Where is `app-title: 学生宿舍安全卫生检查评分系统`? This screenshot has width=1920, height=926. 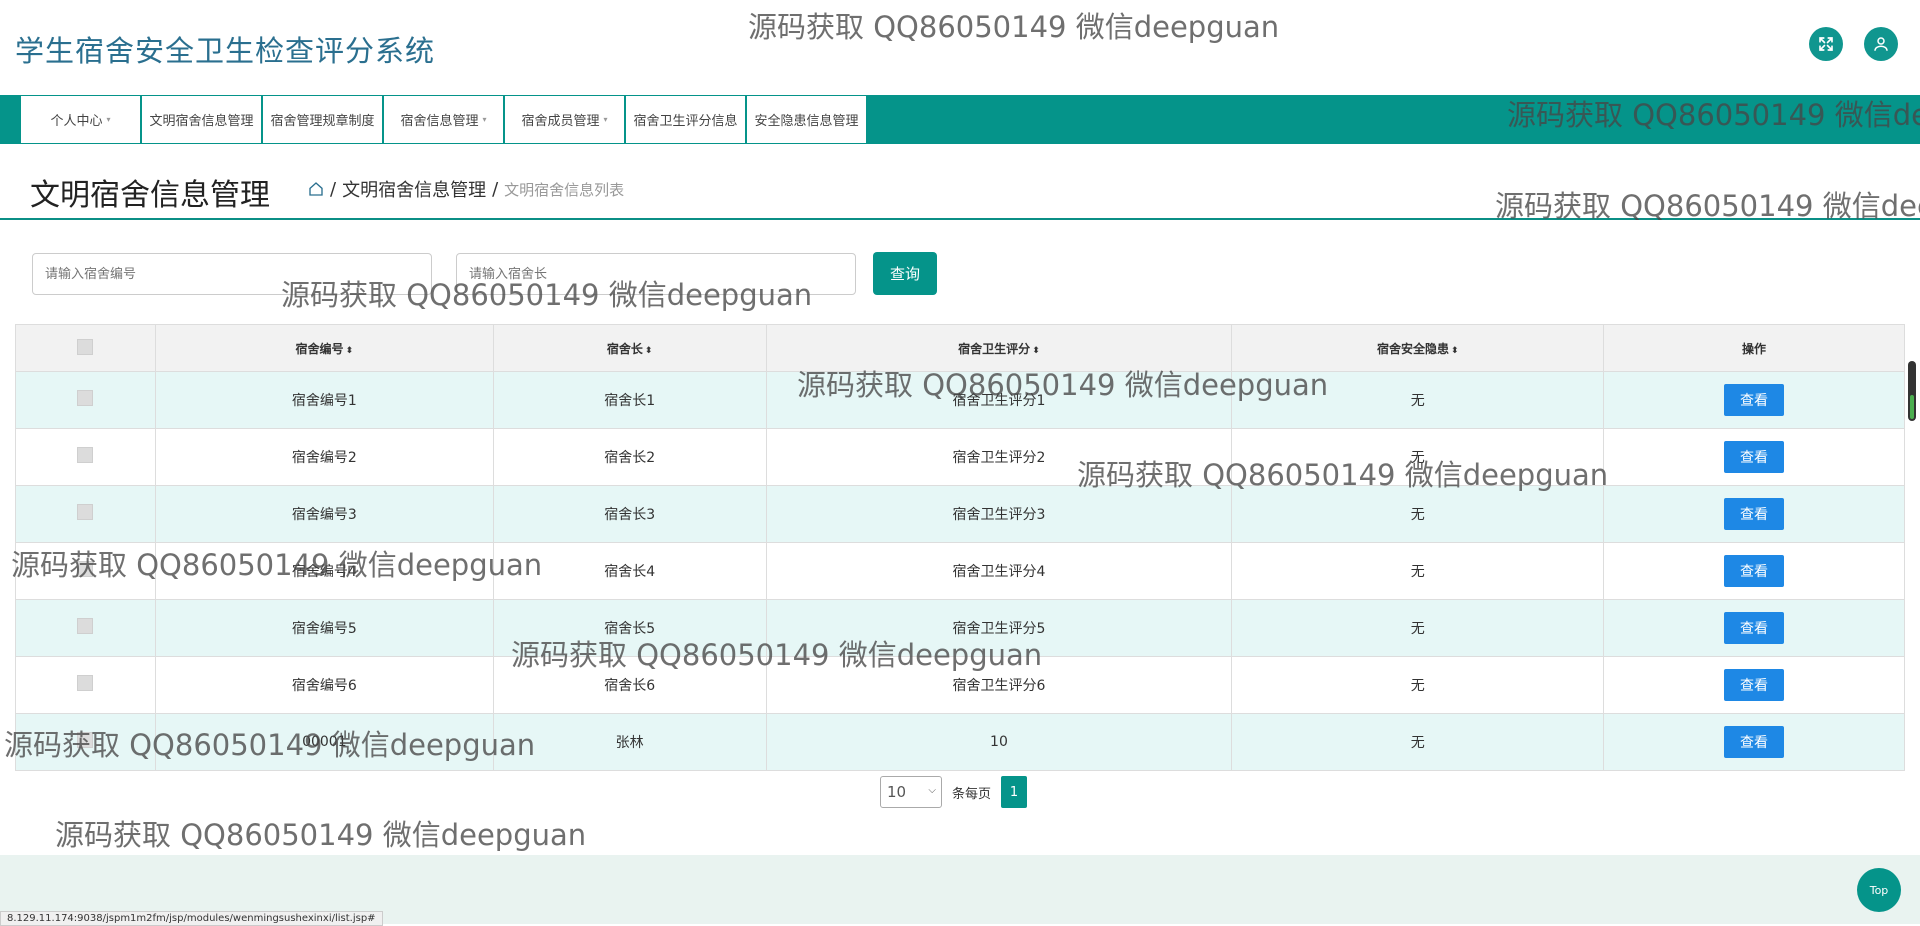
app-title: 学生宿舍安全卫生检查评分系统 is located at coordinates (225, 51).